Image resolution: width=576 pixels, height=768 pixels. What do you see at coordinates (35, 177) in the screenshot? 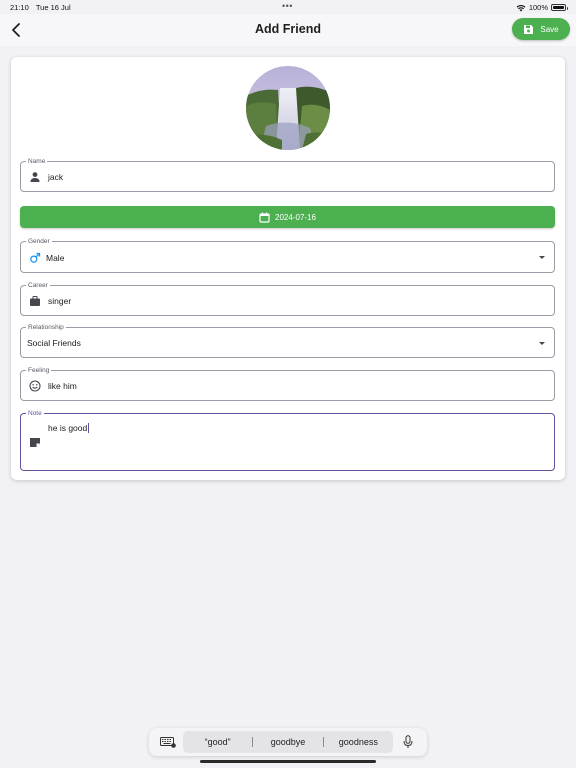
I see `person-icon` at bounding box center [35, 177].